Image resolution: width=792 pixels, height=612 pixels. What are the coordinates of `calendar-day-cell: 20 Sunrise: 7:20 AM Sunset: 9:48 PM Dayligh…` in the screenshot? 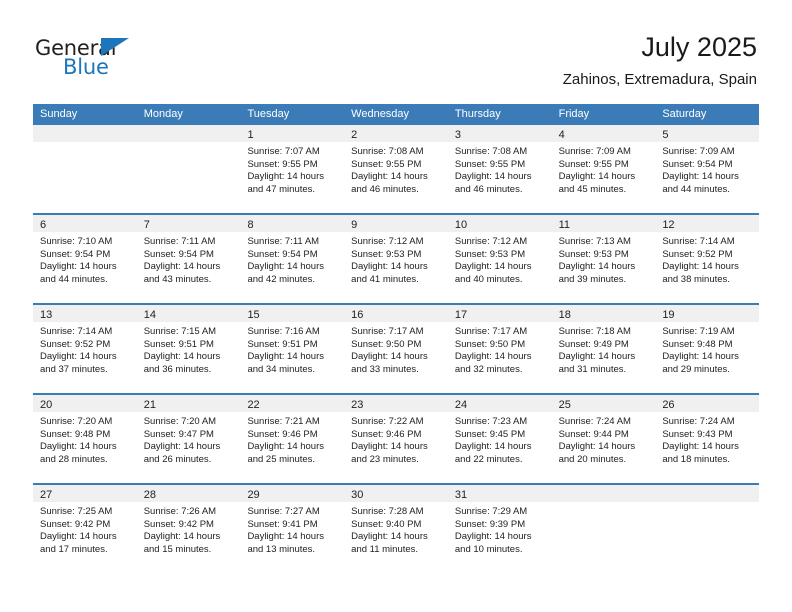 It's located at (85, 439).